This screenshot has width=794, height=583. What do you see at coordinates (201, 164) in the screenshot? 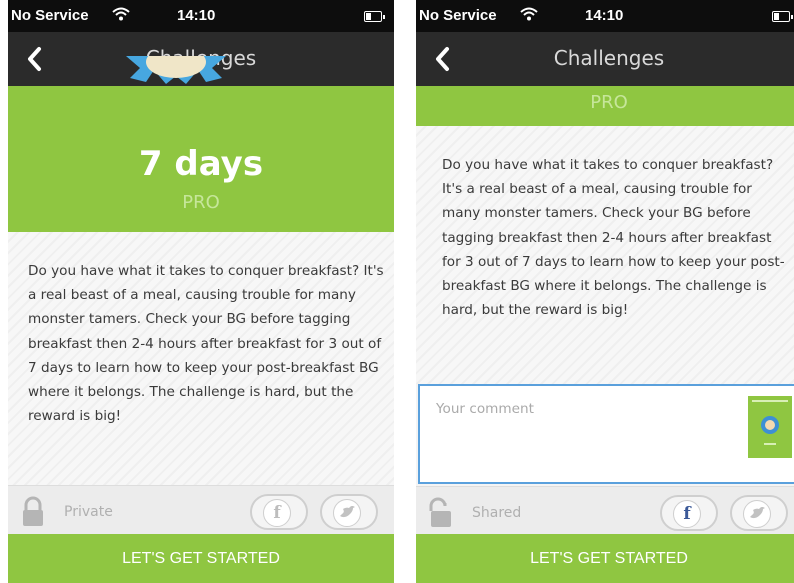
I see `challenge-duration: 7 days` at bounding box center [201, 164].